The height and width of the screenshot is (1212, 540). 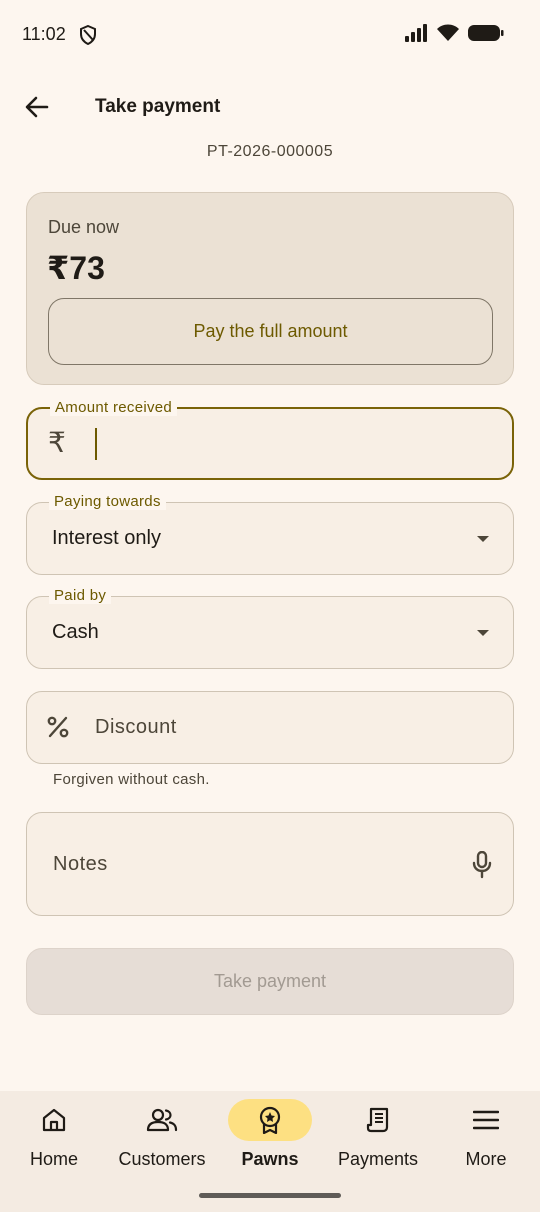 What do you see at coordinates (136, 727) in the screenshot?
I see `discount-placeholder: Discount` at bounding box center [136, 727].